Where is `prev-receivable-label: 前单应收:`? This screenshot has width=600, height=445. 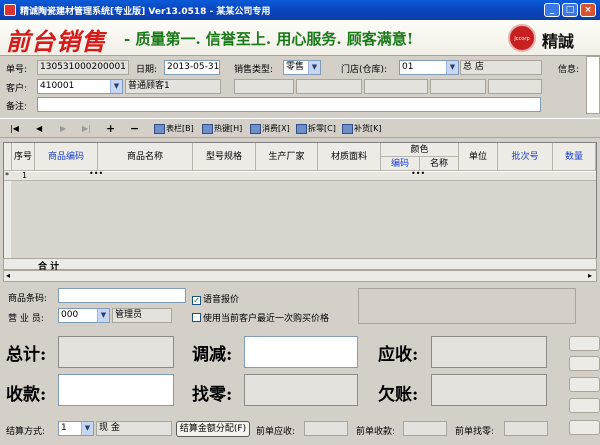
prev-receivable-label: 前单应收: is located at coordinates (276, 432).